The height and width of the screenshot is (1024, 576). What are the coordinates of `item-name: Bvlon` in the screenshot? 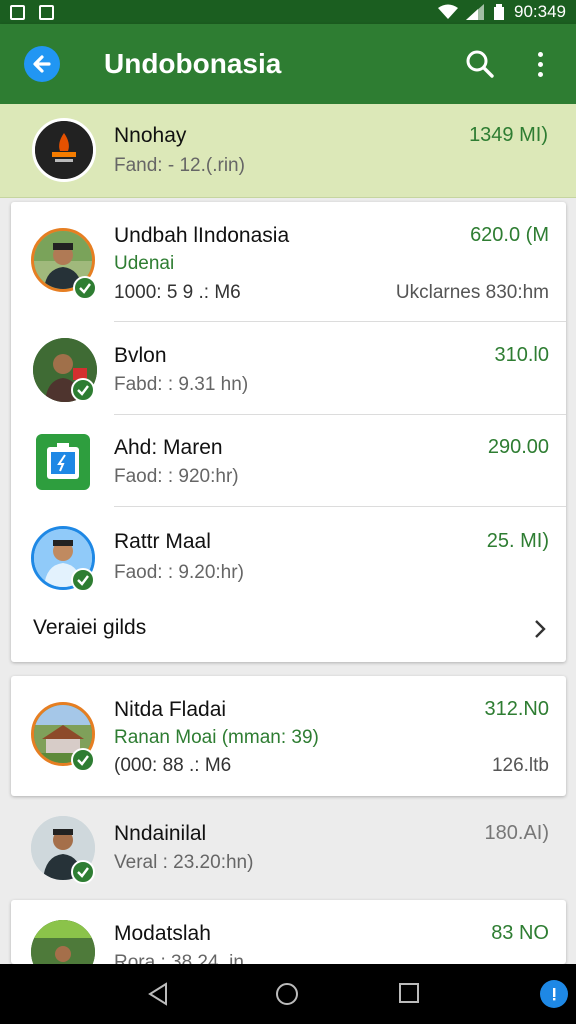 It's located at (140, 355).